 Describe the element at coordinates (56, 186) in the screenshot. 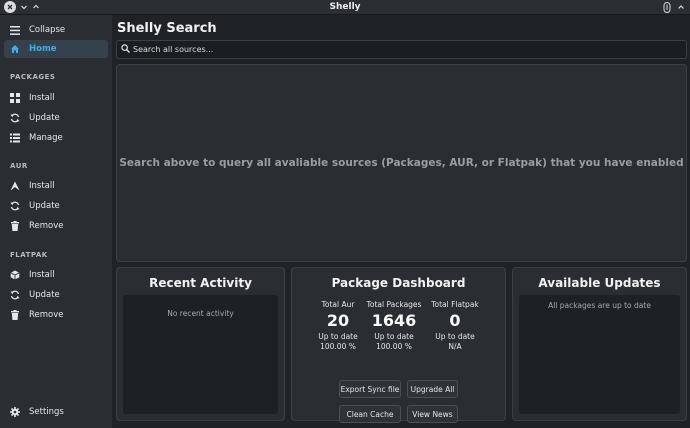

I see `sidebar-item-aur-install: Install` at that location.